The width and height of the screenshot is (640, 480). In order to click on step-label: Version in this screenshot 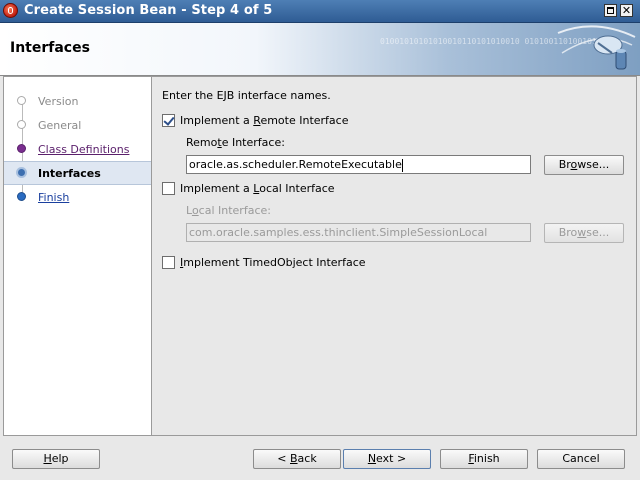, I will do `click(58, 101)`.